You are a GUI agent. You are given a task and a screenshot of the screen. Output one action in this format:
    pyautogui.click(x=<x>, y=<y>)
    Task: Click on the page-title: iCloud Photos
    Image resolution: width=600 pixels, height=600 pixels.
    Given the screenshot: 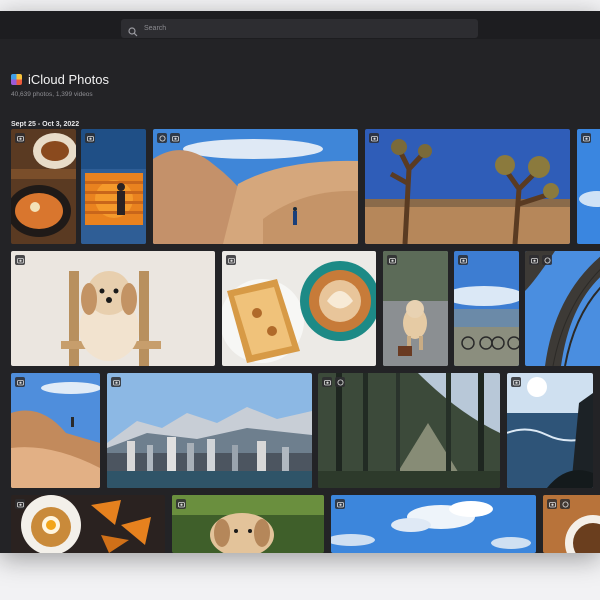 What is the action you would take?
    pyautogui.click(x=68, y=79)
    